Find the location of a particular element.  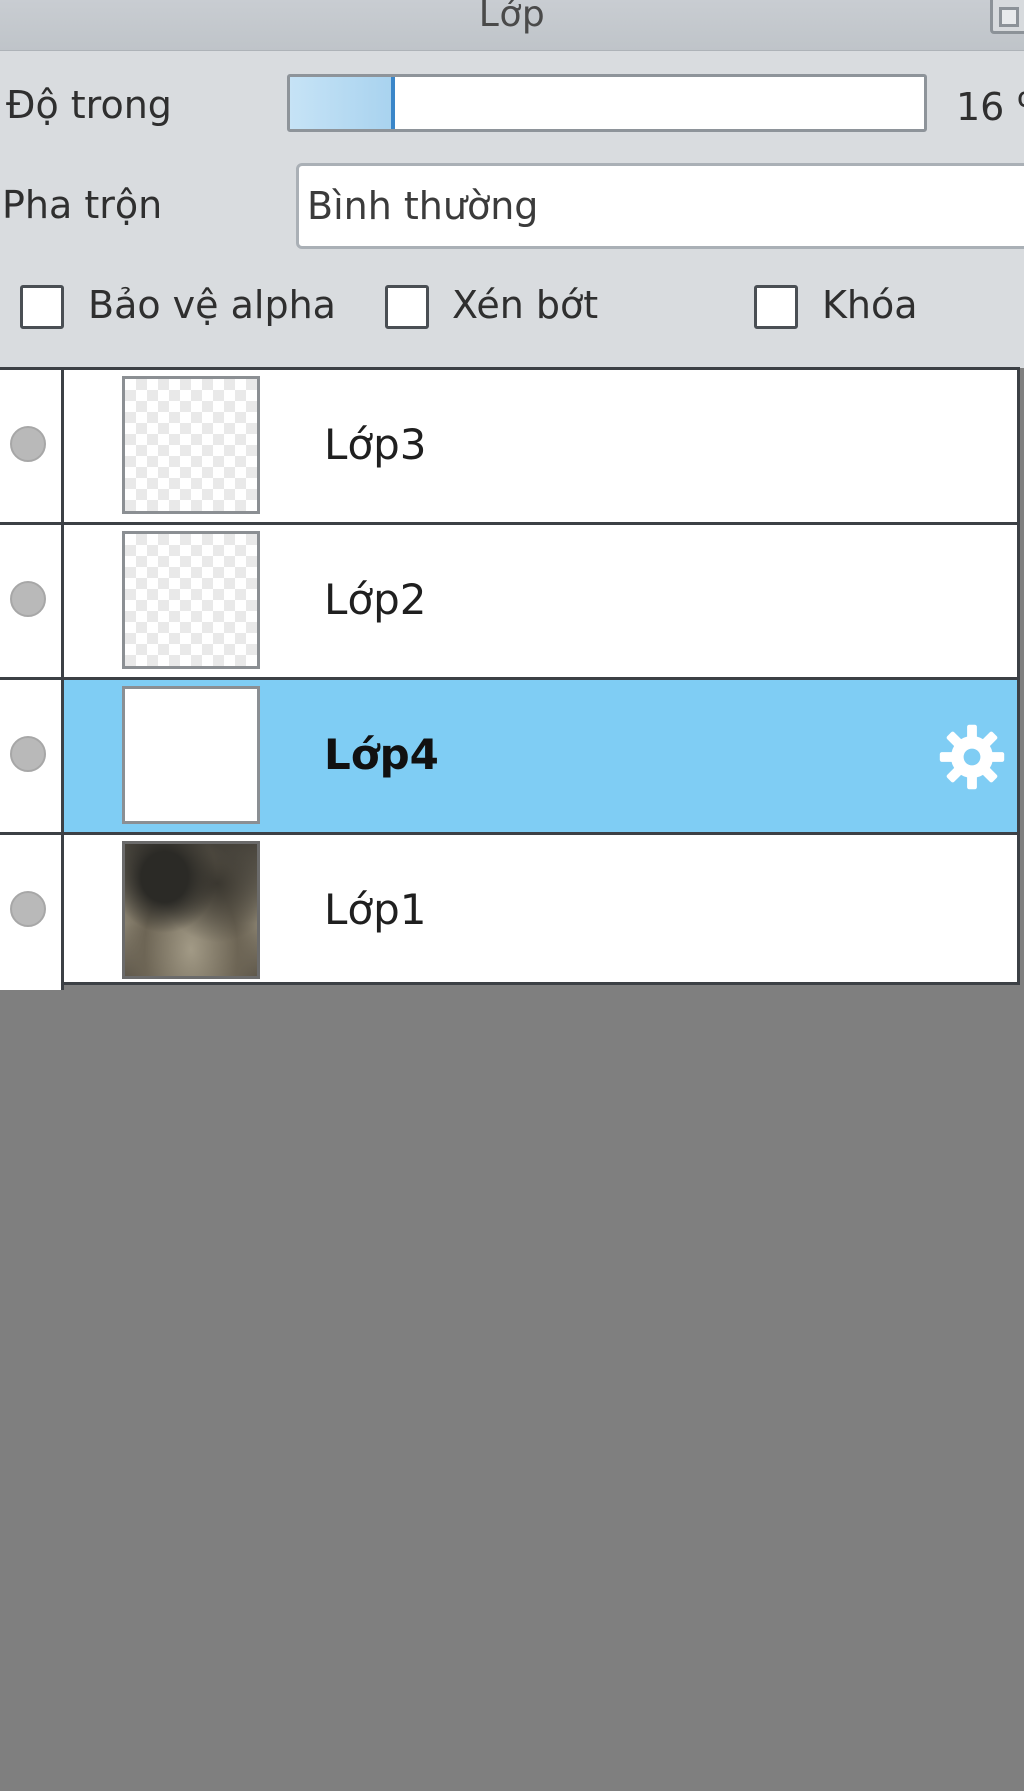

layer-name: Lớp3 is located at coordinates (375, 444).